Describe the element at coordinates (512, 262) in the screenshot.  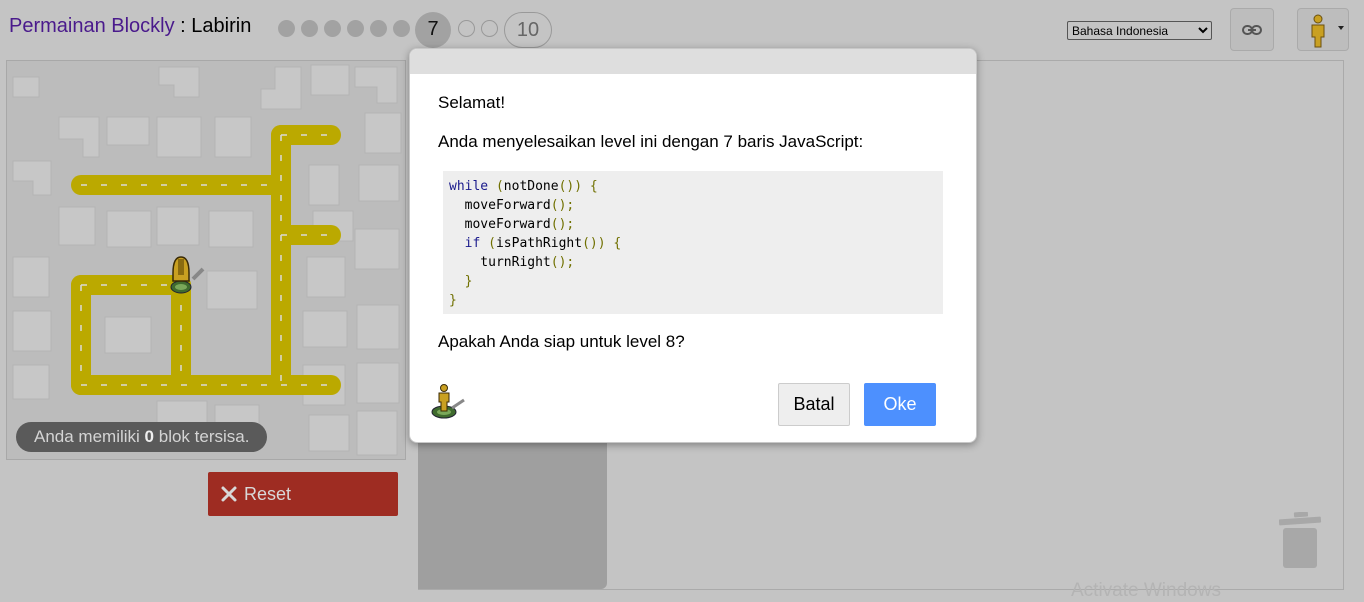
I see `code-line: turnRight();` at that location.